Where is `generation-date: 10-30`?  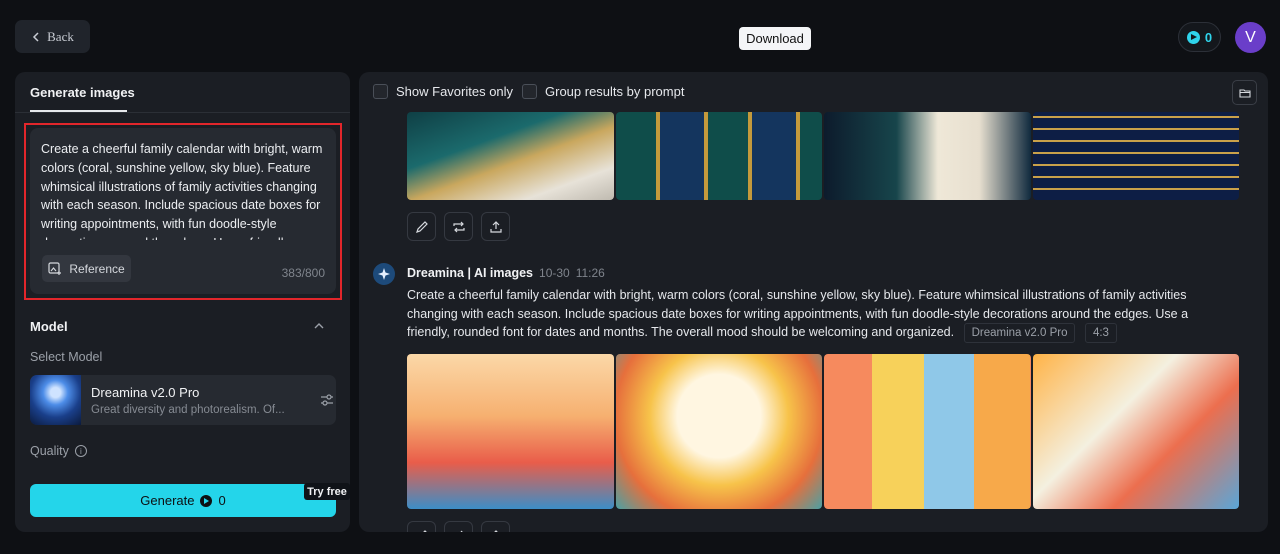 generation-date: 10-30 is located at coordinates (554, 273).